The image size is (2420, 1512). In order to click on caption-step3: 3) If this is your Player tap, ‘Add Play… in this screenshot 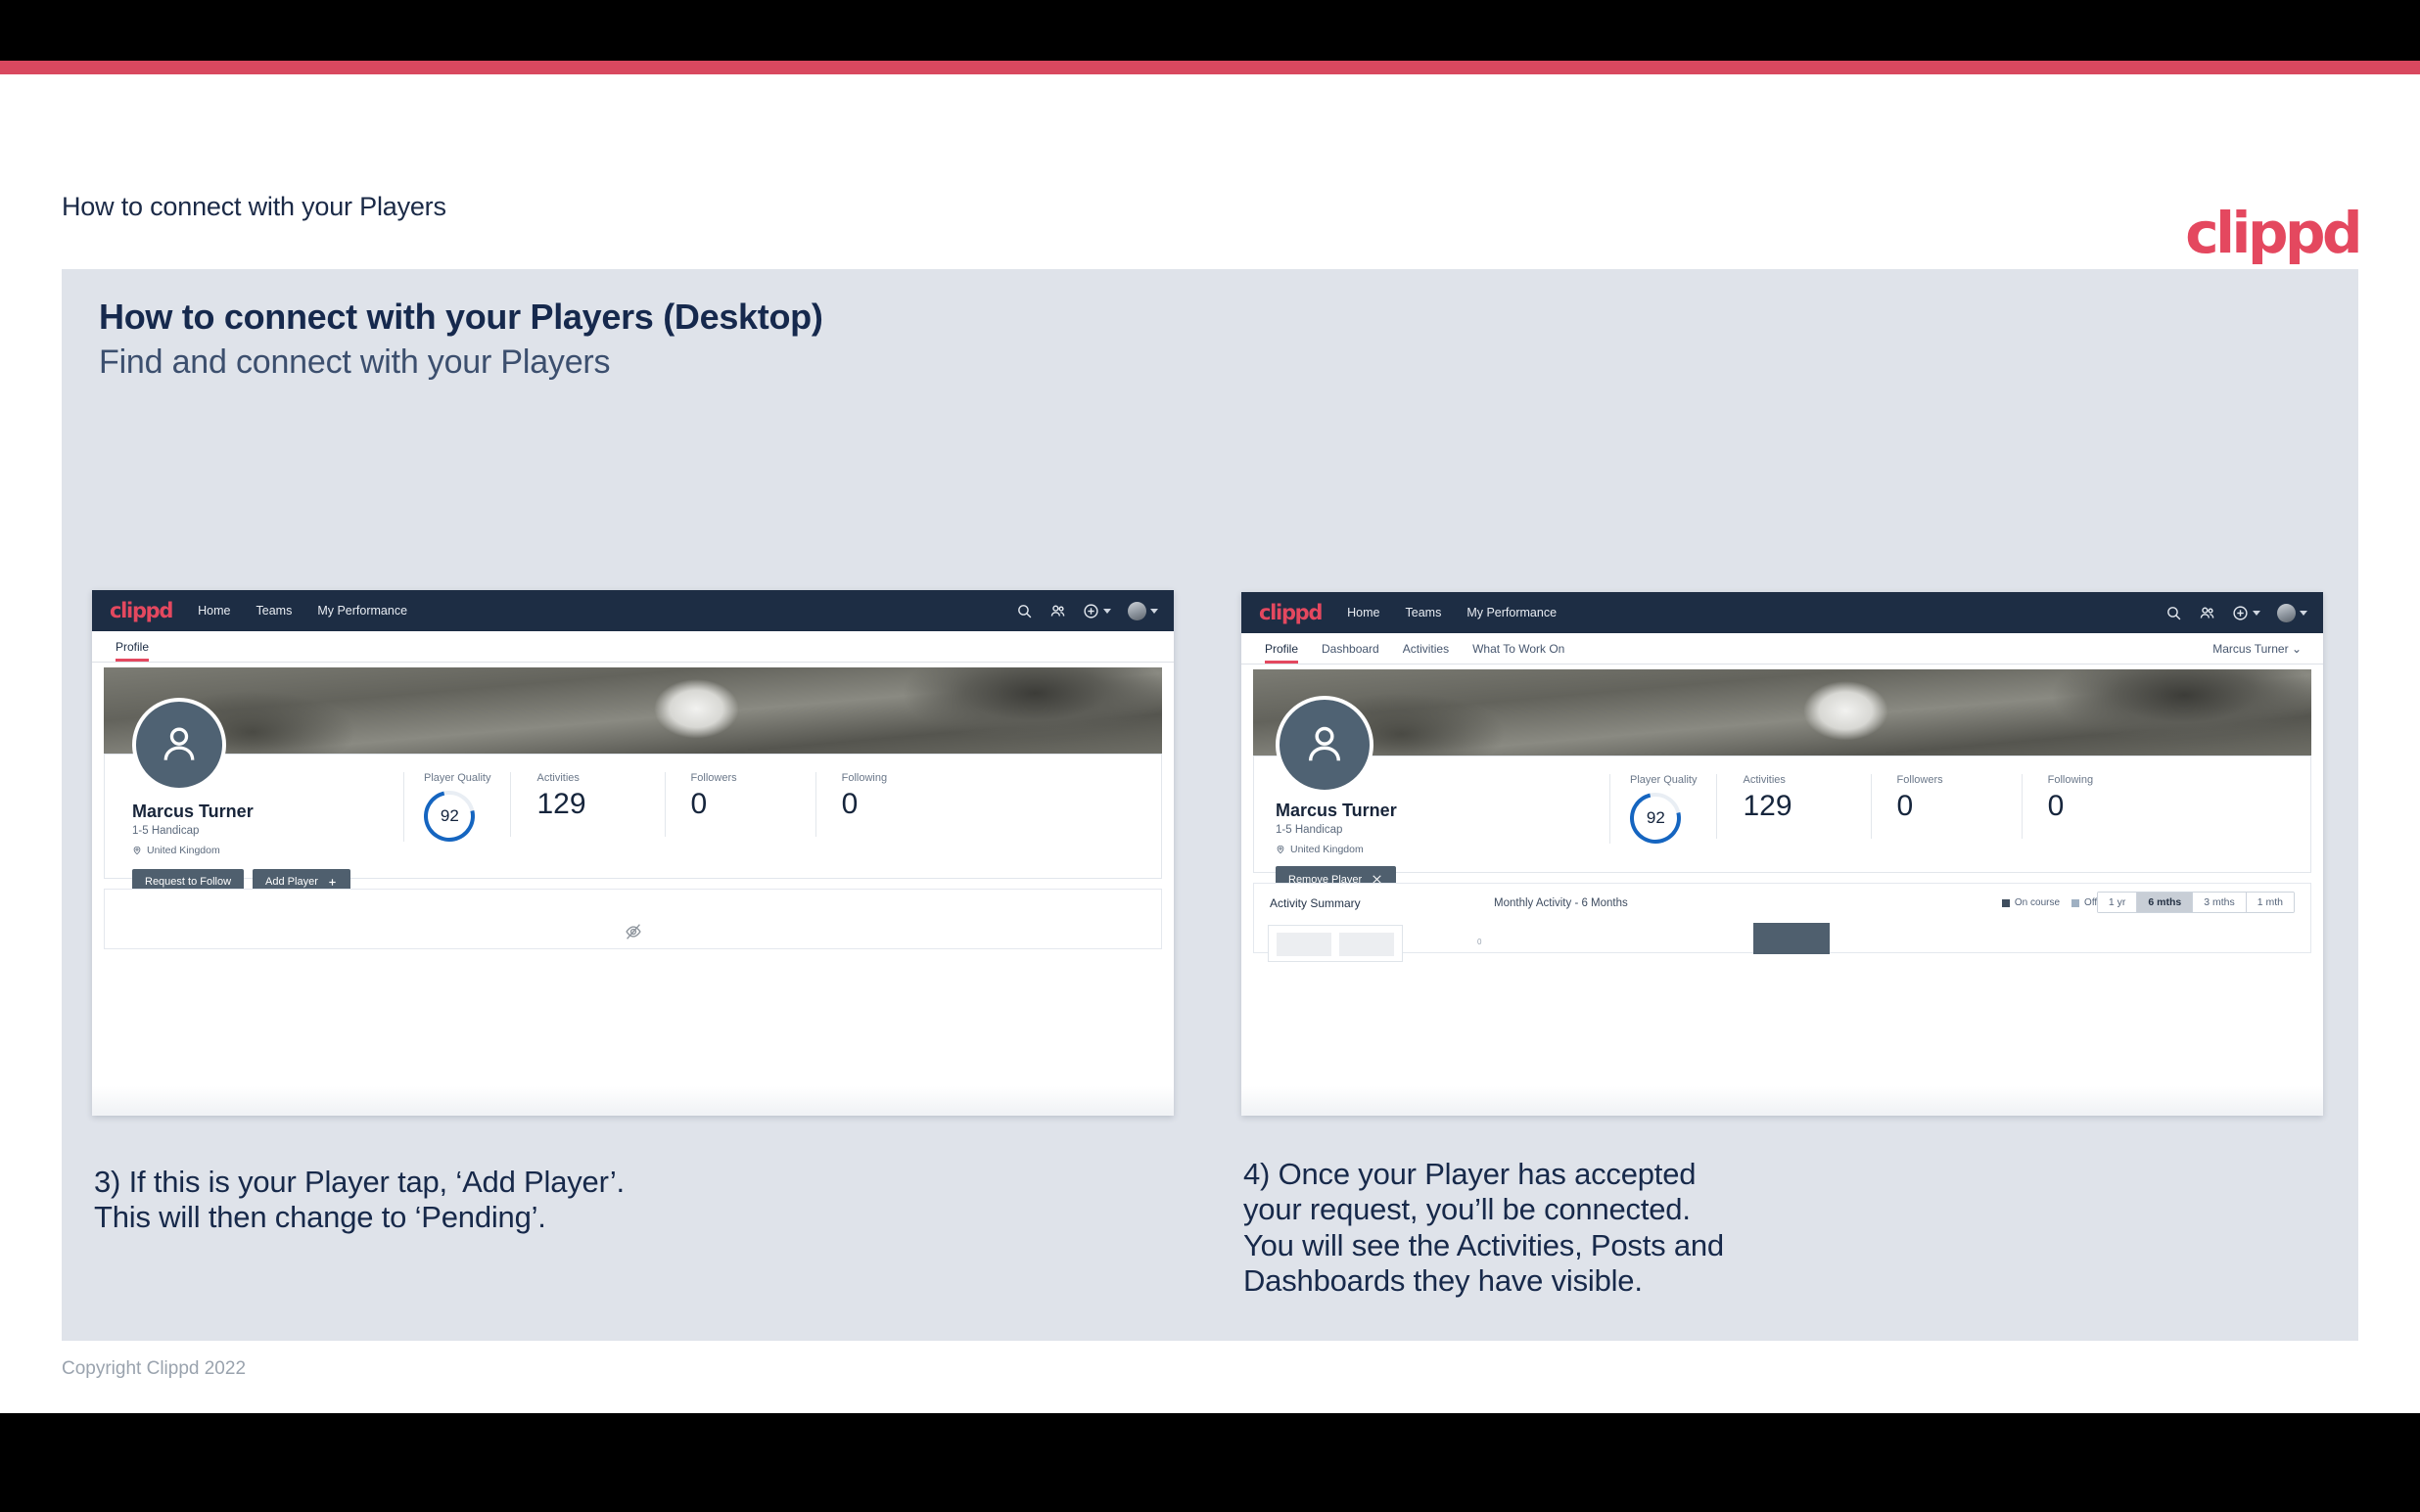, I will do `click(573, 1200)`.